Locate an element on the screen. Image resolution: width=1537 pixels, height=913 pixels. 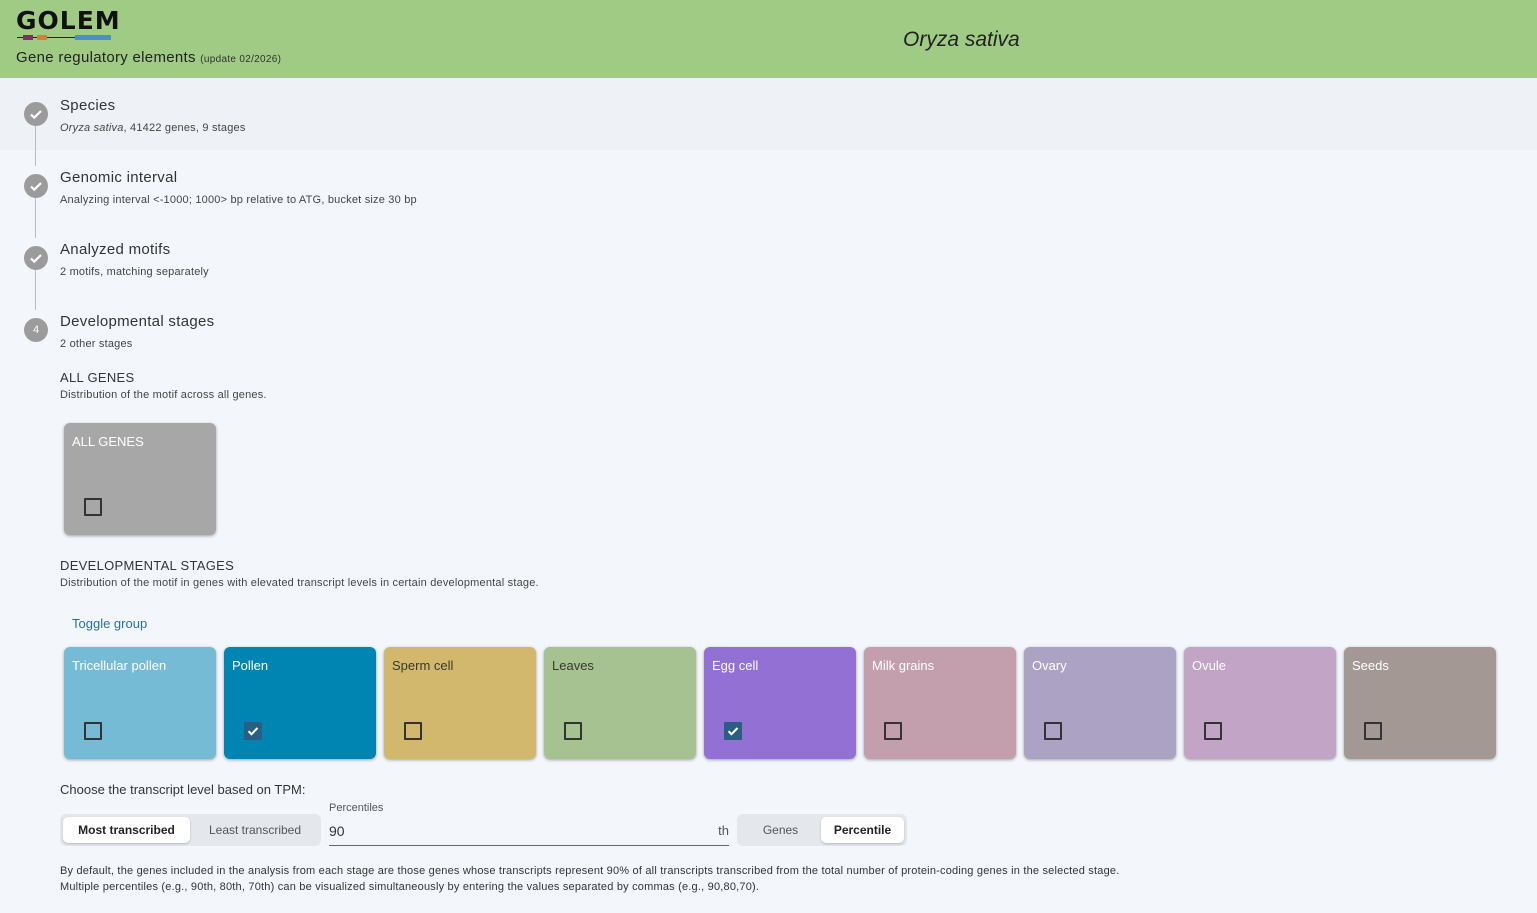
card-label: Leaves is located at coordinates (573, 665).